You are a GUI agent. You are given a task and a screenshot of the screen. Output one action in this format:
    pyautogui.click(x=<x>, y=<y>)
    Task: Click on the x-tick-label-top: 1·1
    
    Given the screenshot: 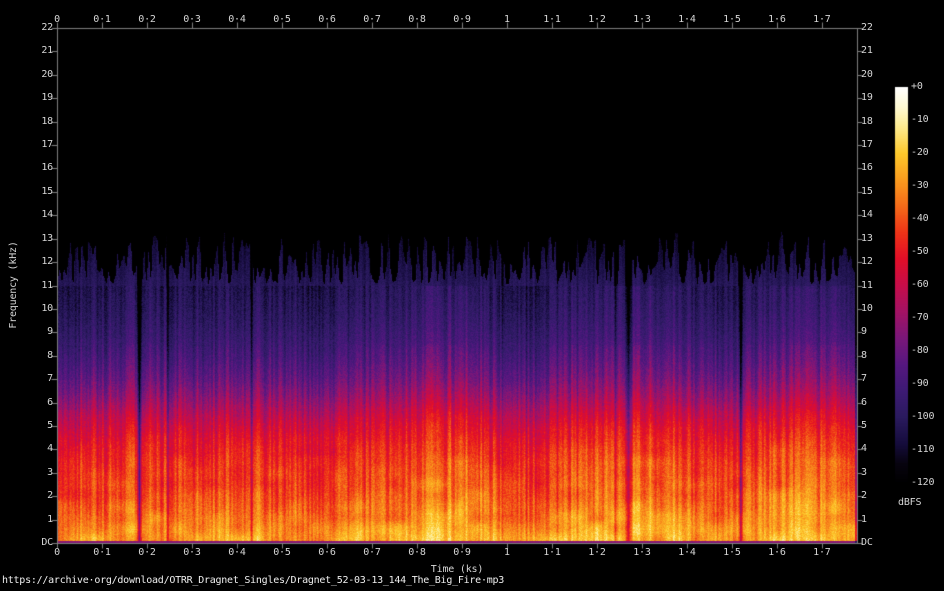 What is the action you would take?
    pyautogui.click(x=552, y=19)
    